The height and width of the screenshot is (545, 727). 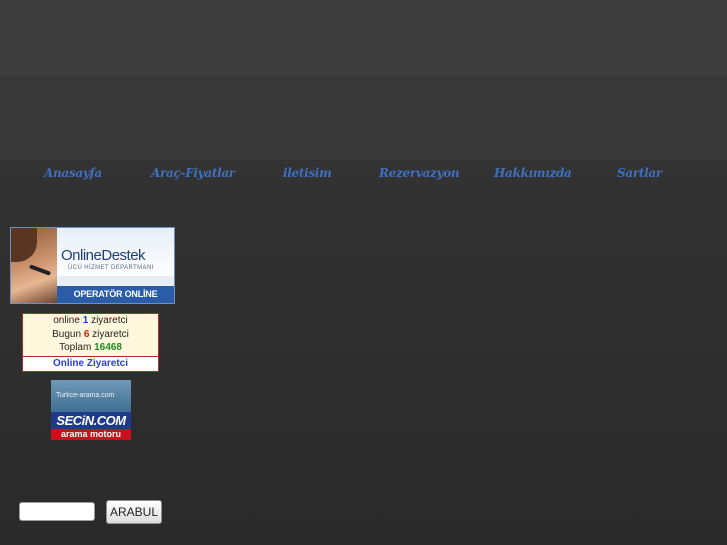 I want to click on online-visitors-link: Online Ziyaretci, so click(x=90, y=364).